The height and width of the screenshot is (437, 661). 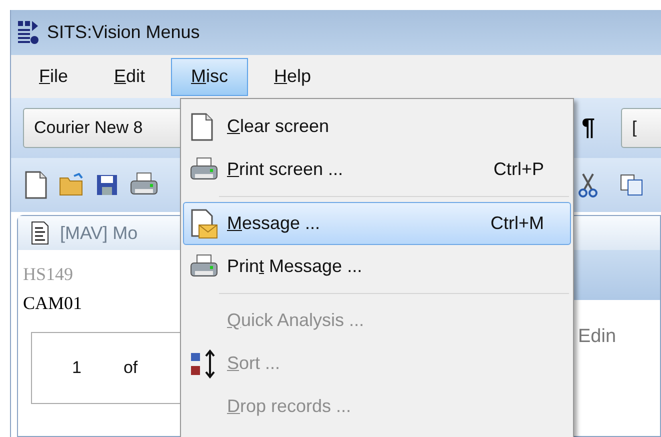 What do you see at coordinates (377, 169) in the screenshot?
I see `menu-item: Print screen ... Ctrl+P` at bounding box center [377, 169].